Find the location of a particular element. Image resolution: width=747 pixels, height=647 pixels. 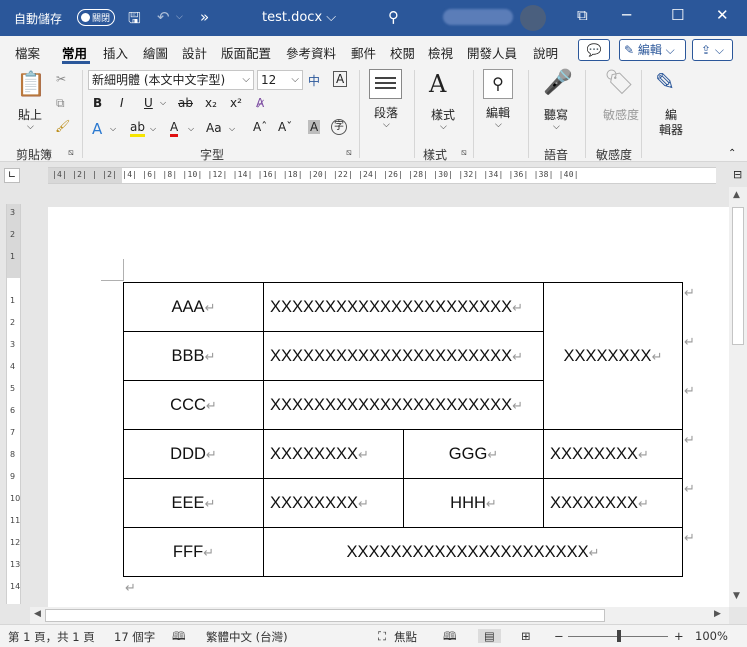

underline-button: U is located at coordinates (148, 103).